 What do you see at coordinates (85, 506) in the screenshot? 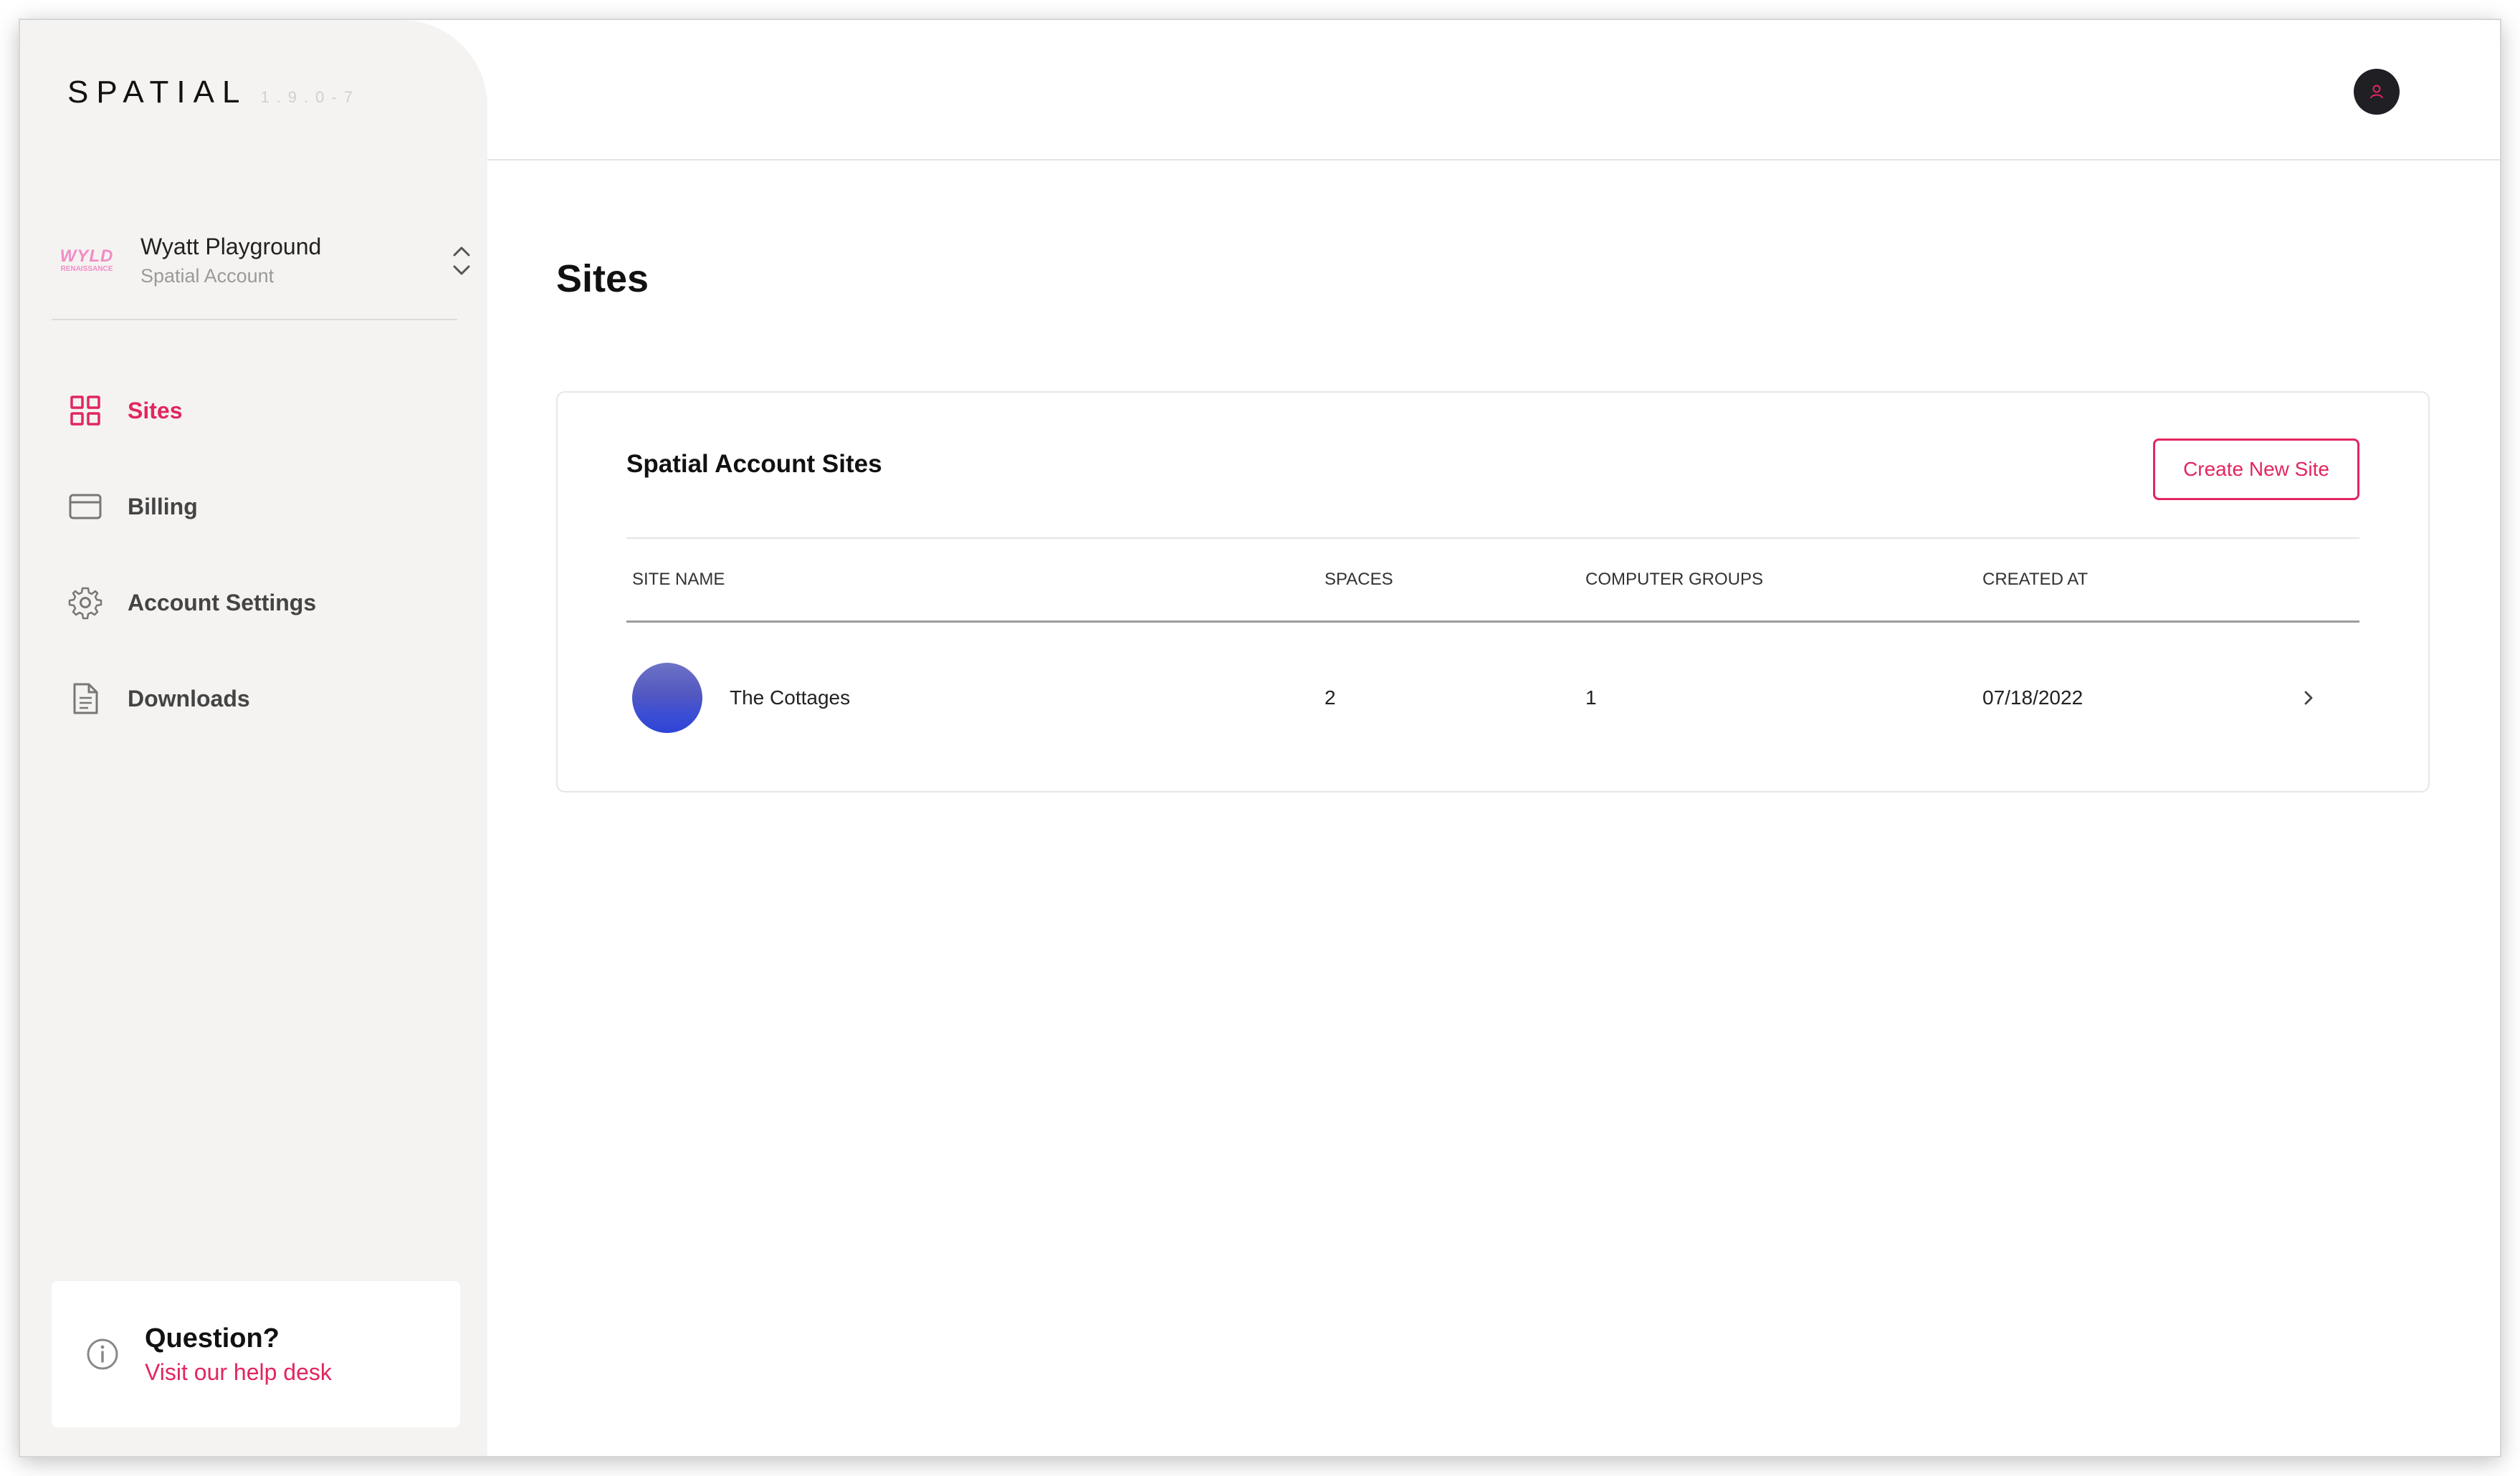
I see `credit-card-icon` at bounding box center [85, 506].